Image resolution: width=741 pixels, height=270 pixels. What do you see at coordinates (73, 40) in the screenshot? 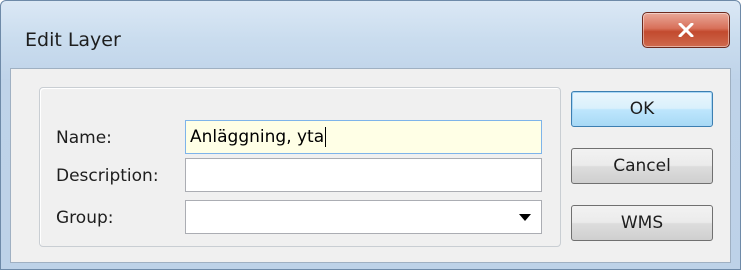
I see `dialog-title: Edit Layer` at bounding box center [73, 40].